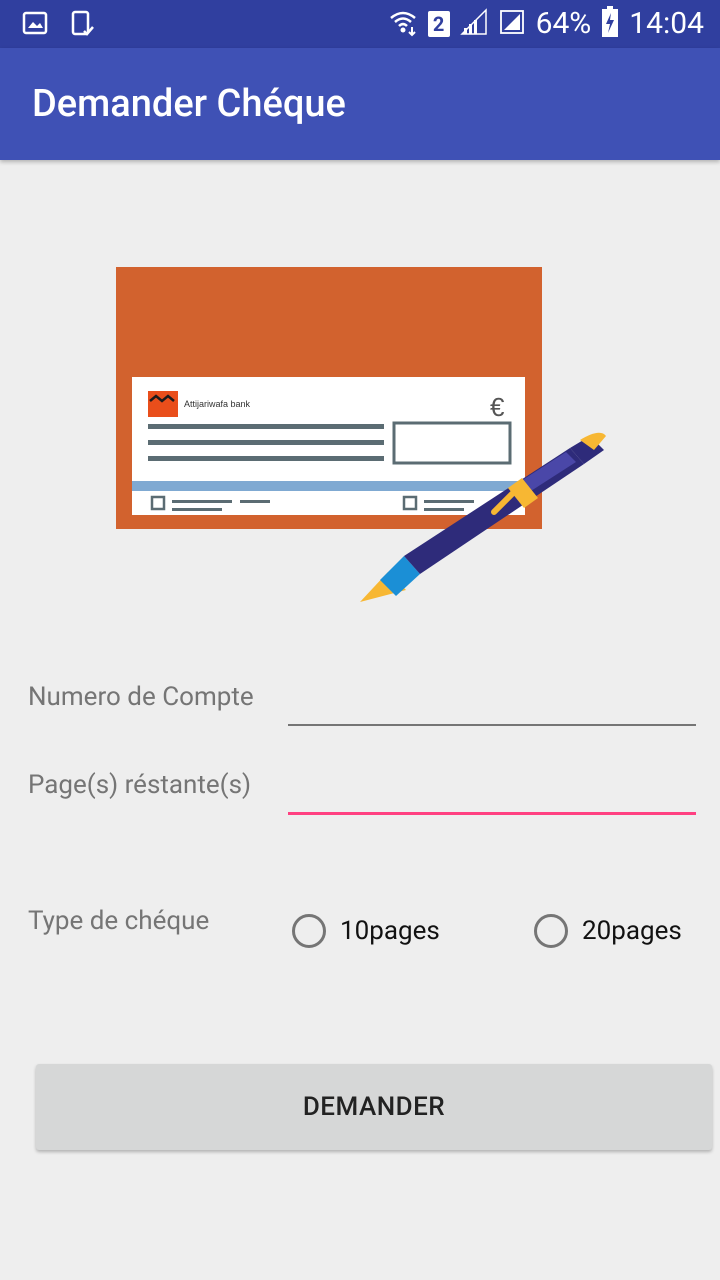  What do you see at coordinates (83, 26) in the screenshot?
I see `phone-check-icon` at bounding box center [83, 26].